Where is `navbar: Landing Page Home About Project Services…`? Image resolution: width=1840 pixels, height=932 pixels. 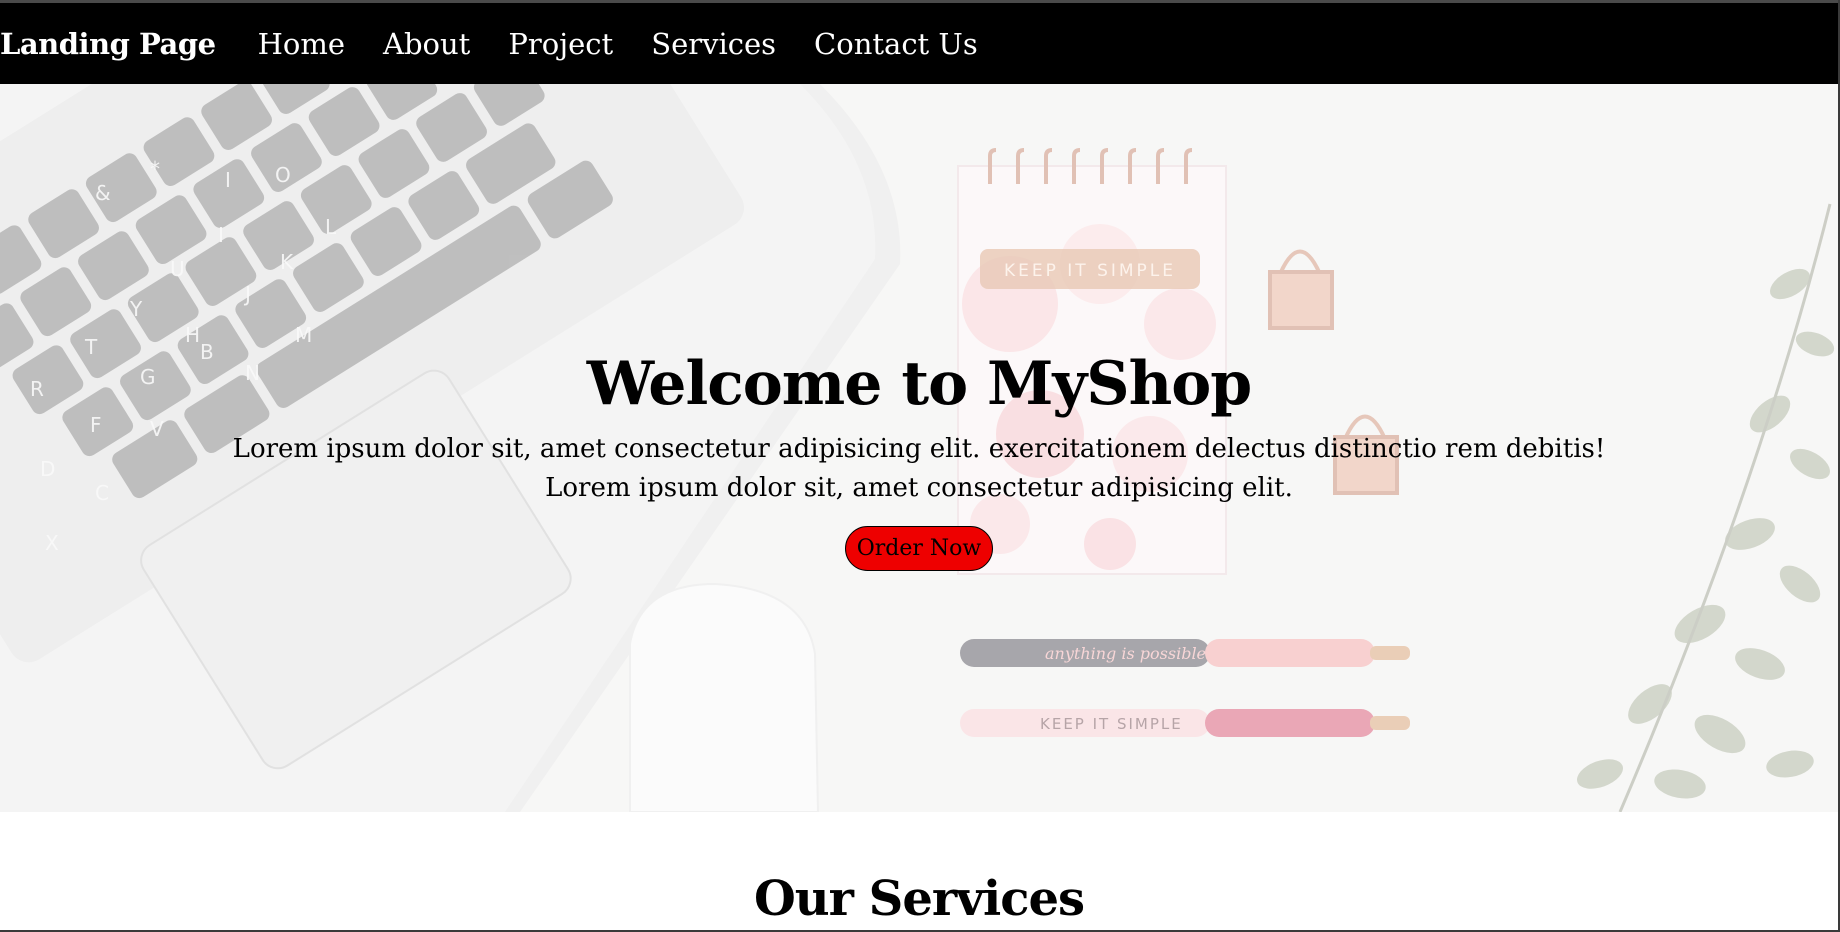
navbar: Landing Page Home About Project Services… is located at coordinates (919, 43).